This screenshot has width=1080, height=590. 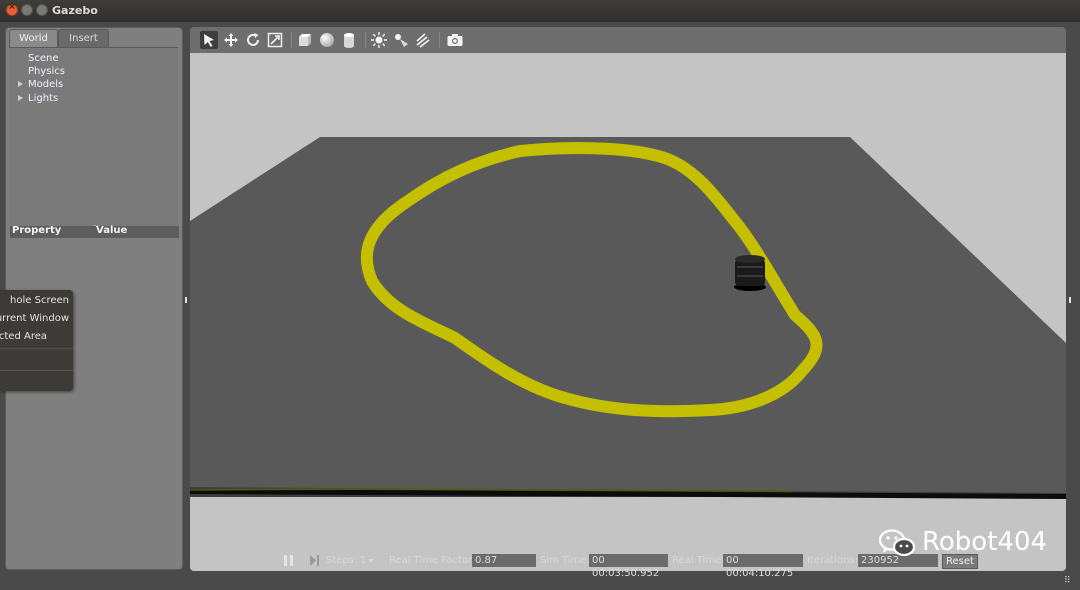 I want to click on window-title: Gazebo, so click(x=75, y=10).